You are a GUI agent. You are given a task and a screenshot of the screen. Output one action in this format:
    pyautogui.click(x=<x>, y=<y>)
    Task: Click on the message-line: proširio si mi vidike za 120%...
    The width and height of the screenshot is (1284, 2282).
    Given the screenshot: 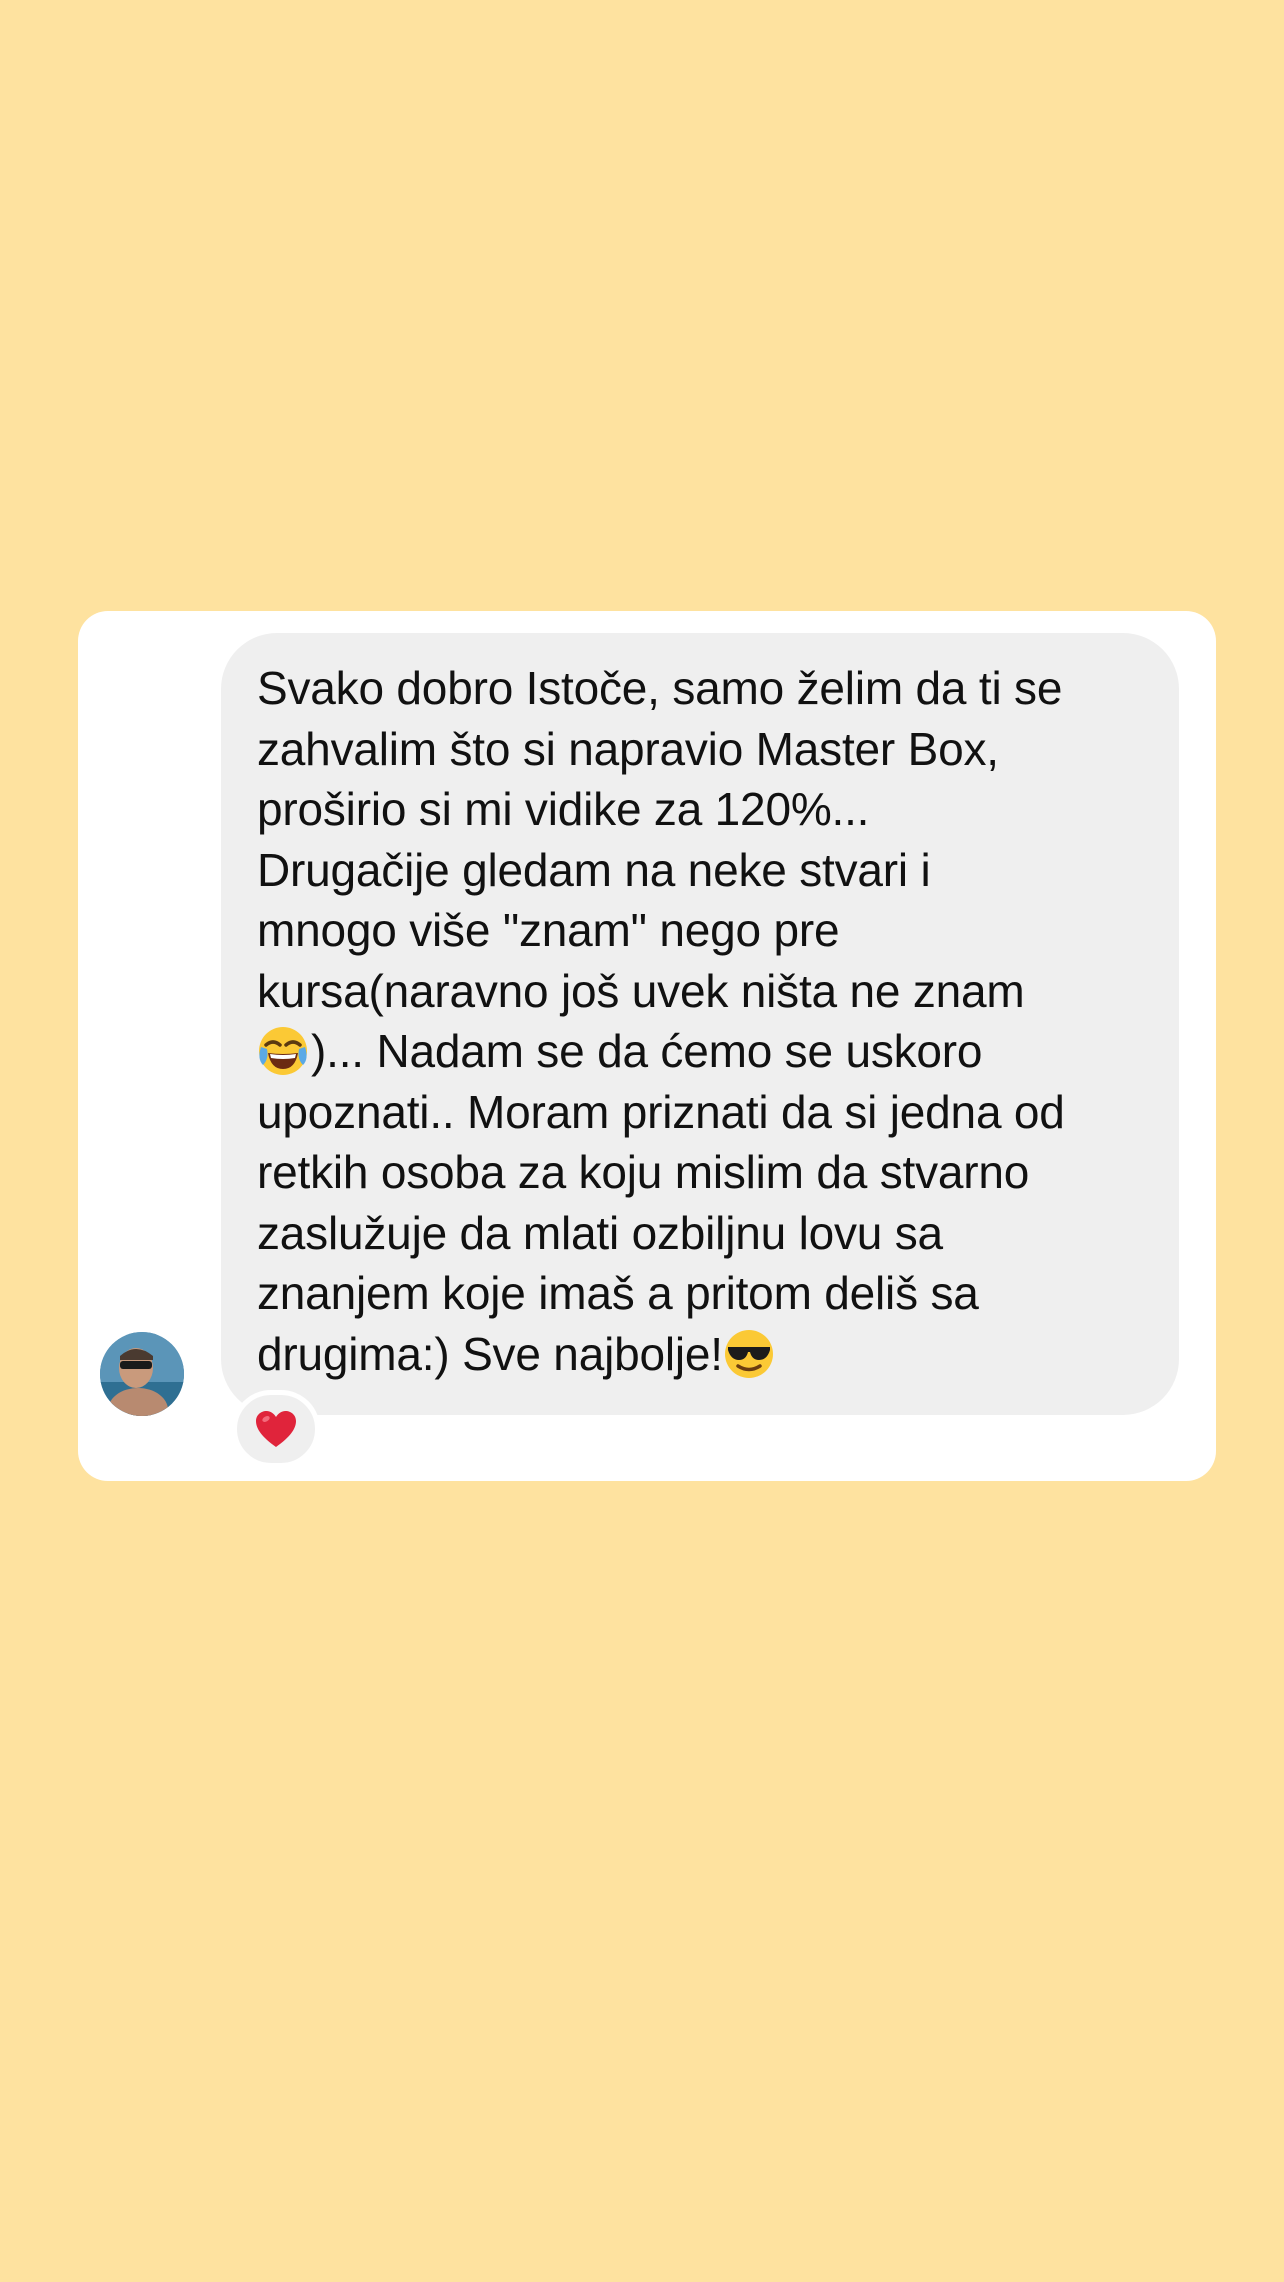 What is the action you would take?
    pyautogui.click(x=563, y=809)
    